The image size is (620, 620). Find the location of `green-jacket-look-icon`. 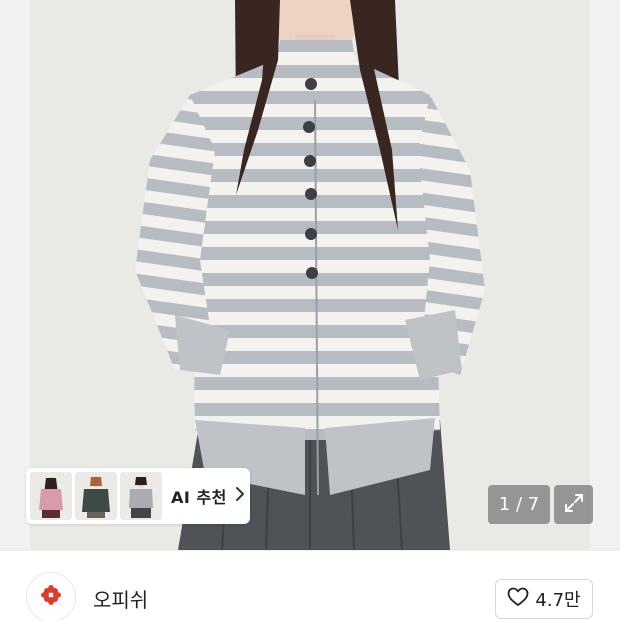

green-jacket-look-icon is located at coordinates (96, 496).